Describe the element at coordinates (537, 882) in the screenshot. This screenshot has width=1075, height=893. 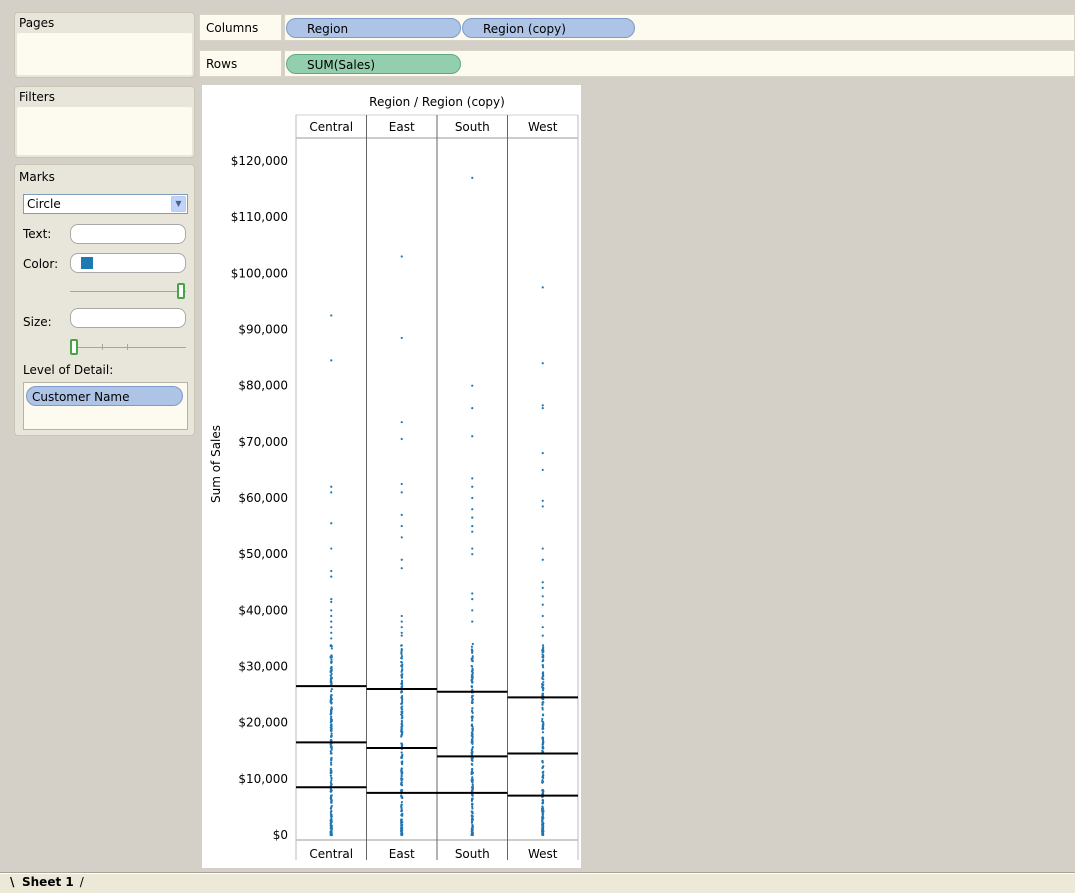
I see `sheet-tab-bar: \ Sheet 1 /` at that location.